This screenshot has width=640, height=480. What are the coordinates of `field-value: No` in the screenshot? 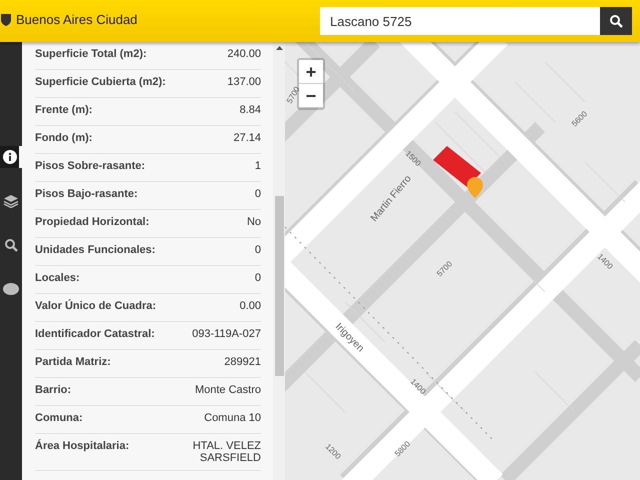 It's located at (253, 222).